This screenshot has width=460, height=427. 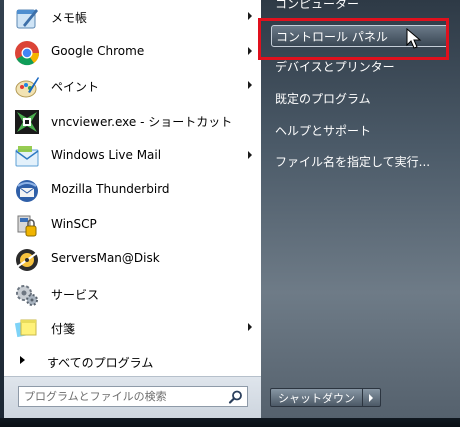 What do you see at coordinates (75, 87) in the screenshot?
I see `program-label: ペイント` at bounding box center [75, 87].